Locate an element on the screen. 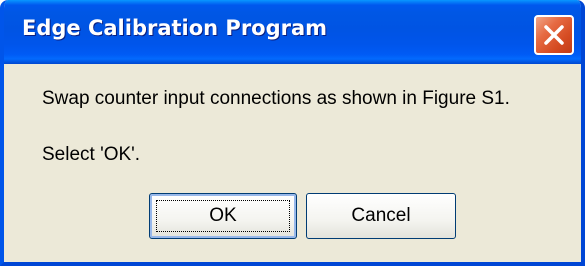  cancel-button-label: Cancel is located at coordinates (381, 215).